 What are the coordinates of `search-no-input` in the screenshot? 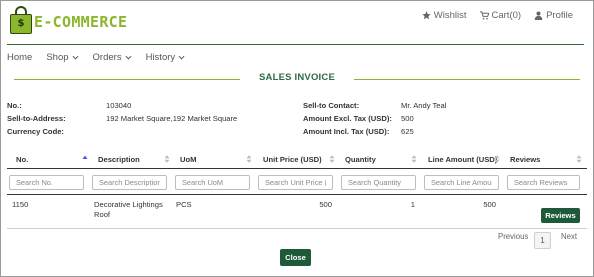 It's located at (46, 182).